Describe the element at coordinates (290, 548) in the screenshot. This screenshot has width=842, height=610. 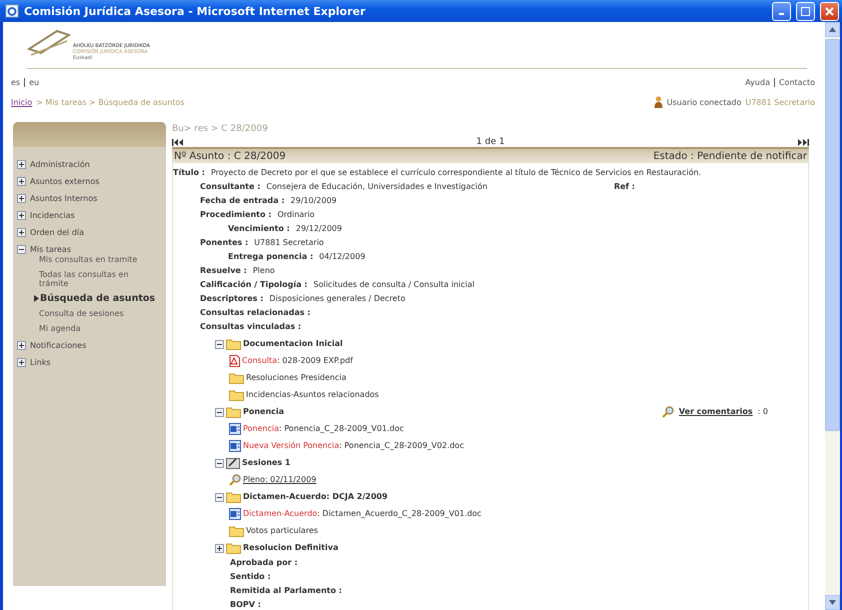
I see `folder-label: Resolucion Definitiva` at that location.